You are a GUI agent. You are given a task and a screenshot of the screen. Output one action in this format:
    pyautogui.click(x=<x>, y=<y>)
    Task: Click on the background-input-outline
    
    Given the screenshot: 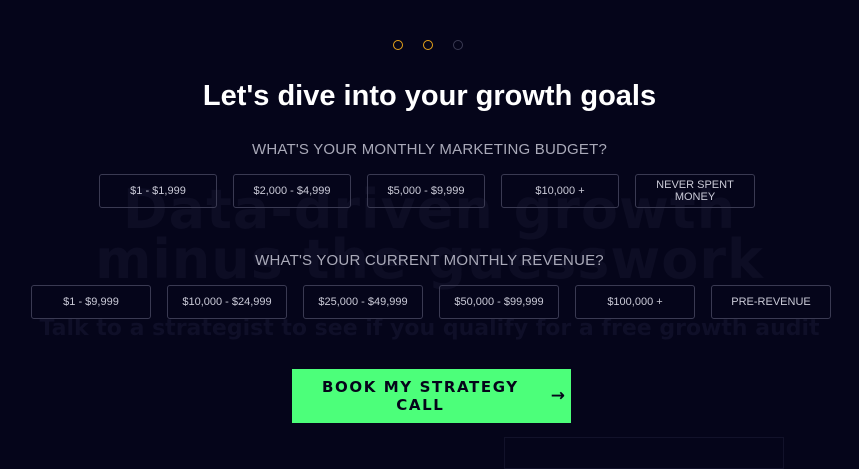 What is the action you would take?
    pyautogui.click(x=644, y=453)
    